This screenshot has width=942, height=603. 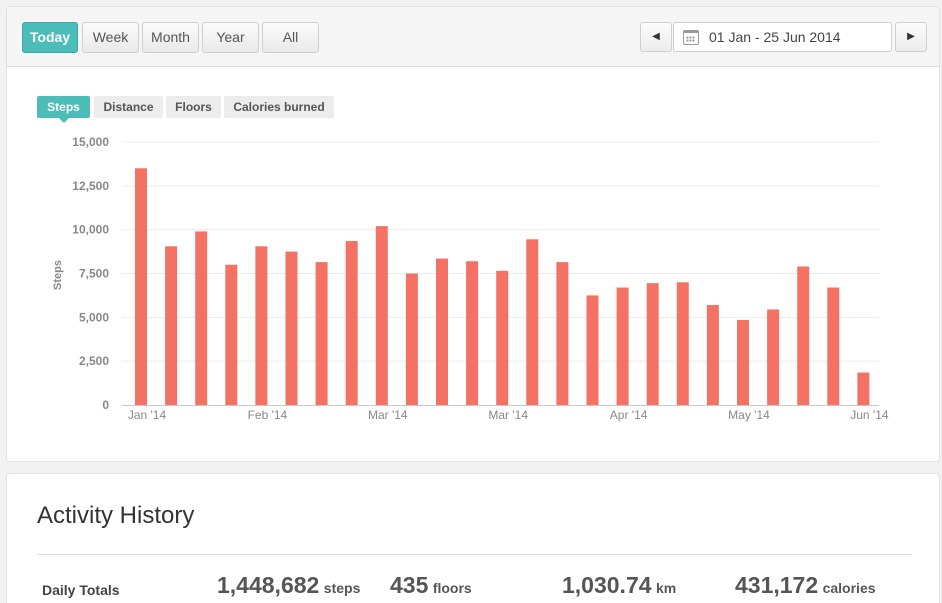 I want to click on y-tick-label: 15,000, so click(x=90, y=142).